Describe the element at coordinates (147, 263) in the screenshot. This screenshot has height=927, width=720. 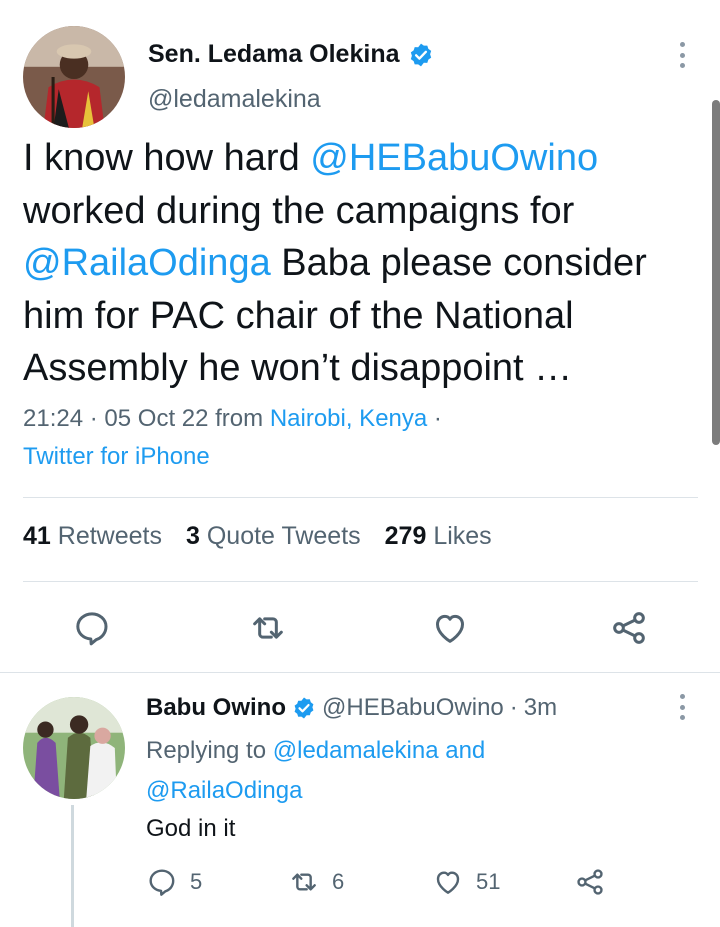
I see `mention-link-railaodinga: @RailaOdinga` at that location.